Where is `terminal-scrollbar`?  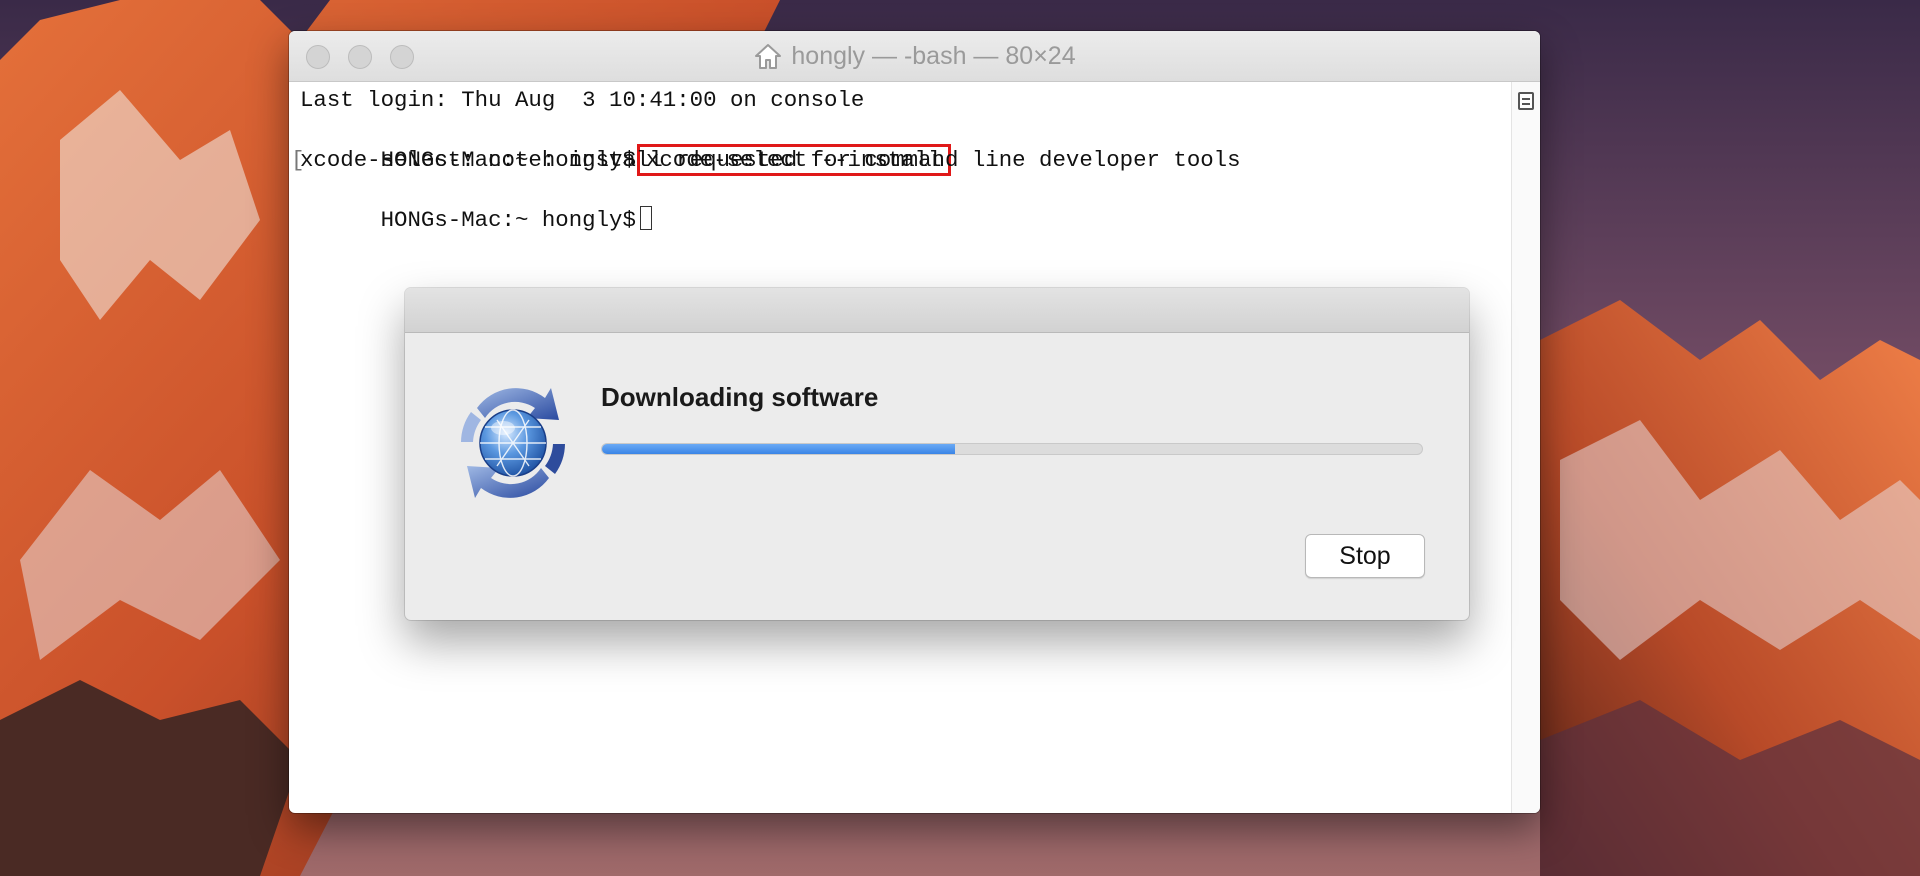 terminal-scrollbar is located at coordinates (1525, 447).